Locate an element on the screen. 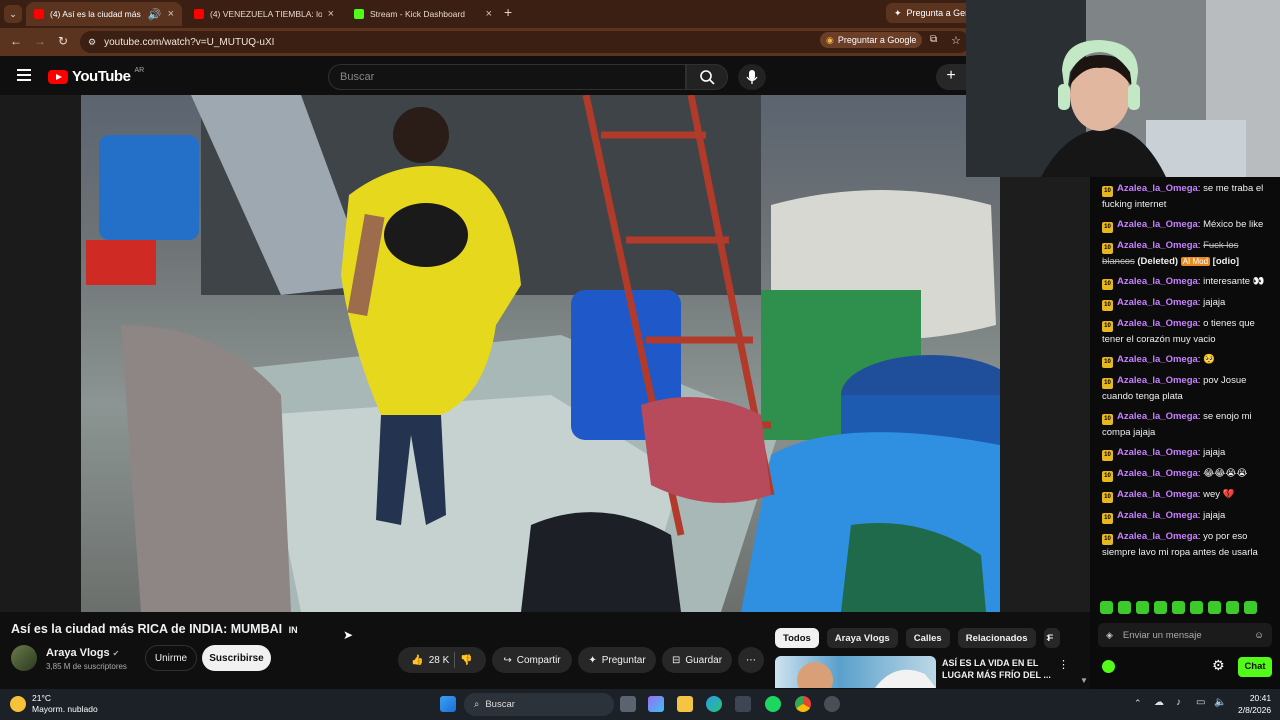  chevron-right-icon: › is located at coordinates (1048, 637).